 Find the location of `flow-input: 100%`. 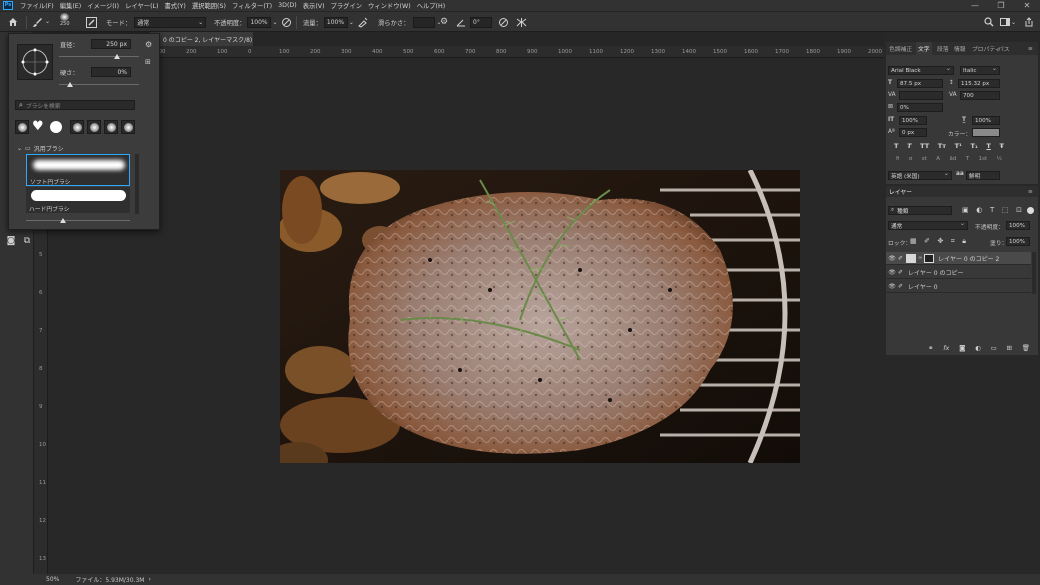

flow-input: 100% is located at coordinates (335, 22).